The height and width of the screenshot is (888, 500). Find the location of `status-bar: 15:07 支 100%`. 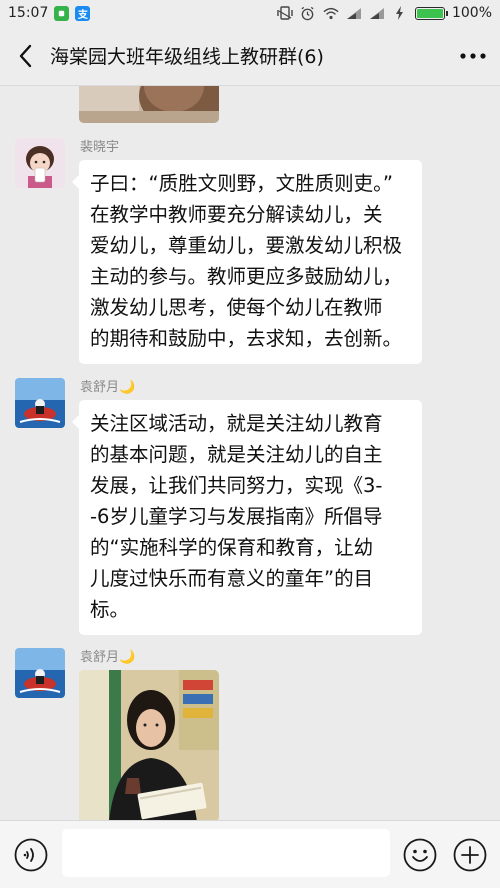

status-bar: 15:07 支 100% is located at coordinates (250, 13).